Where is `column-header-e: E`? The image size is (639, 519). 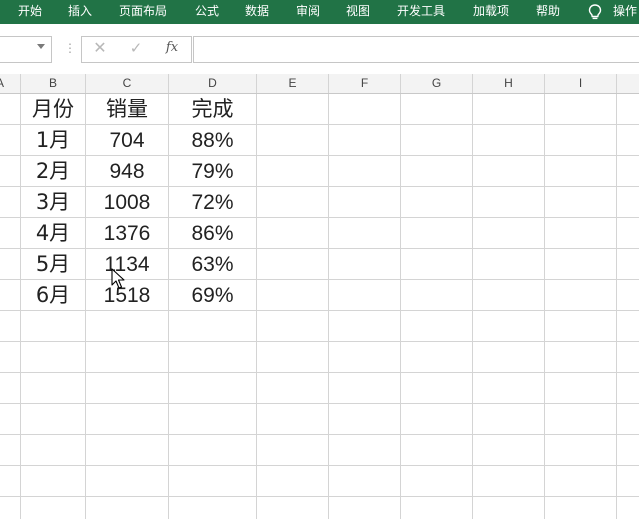
column-header-e: E is located at coordinates (293, 83).